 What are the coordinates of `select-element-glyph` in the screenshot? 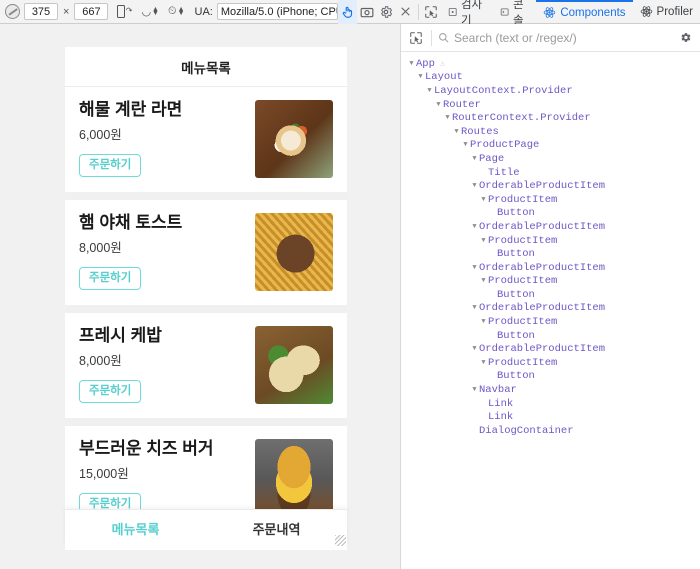 It's located at (416, 37).